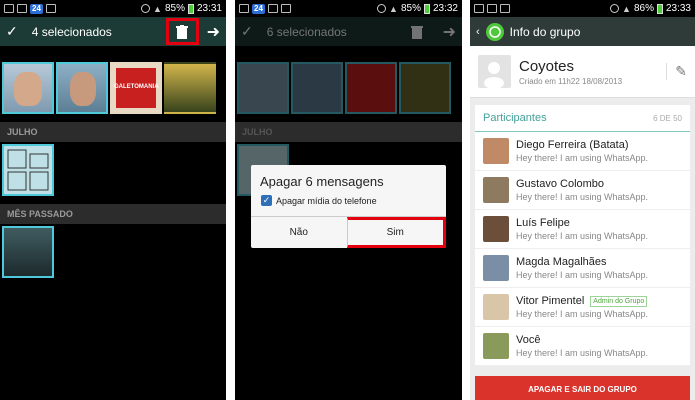  I want to click on status-bar: 24 ▲ 85% 23:31, so click(113, 8).